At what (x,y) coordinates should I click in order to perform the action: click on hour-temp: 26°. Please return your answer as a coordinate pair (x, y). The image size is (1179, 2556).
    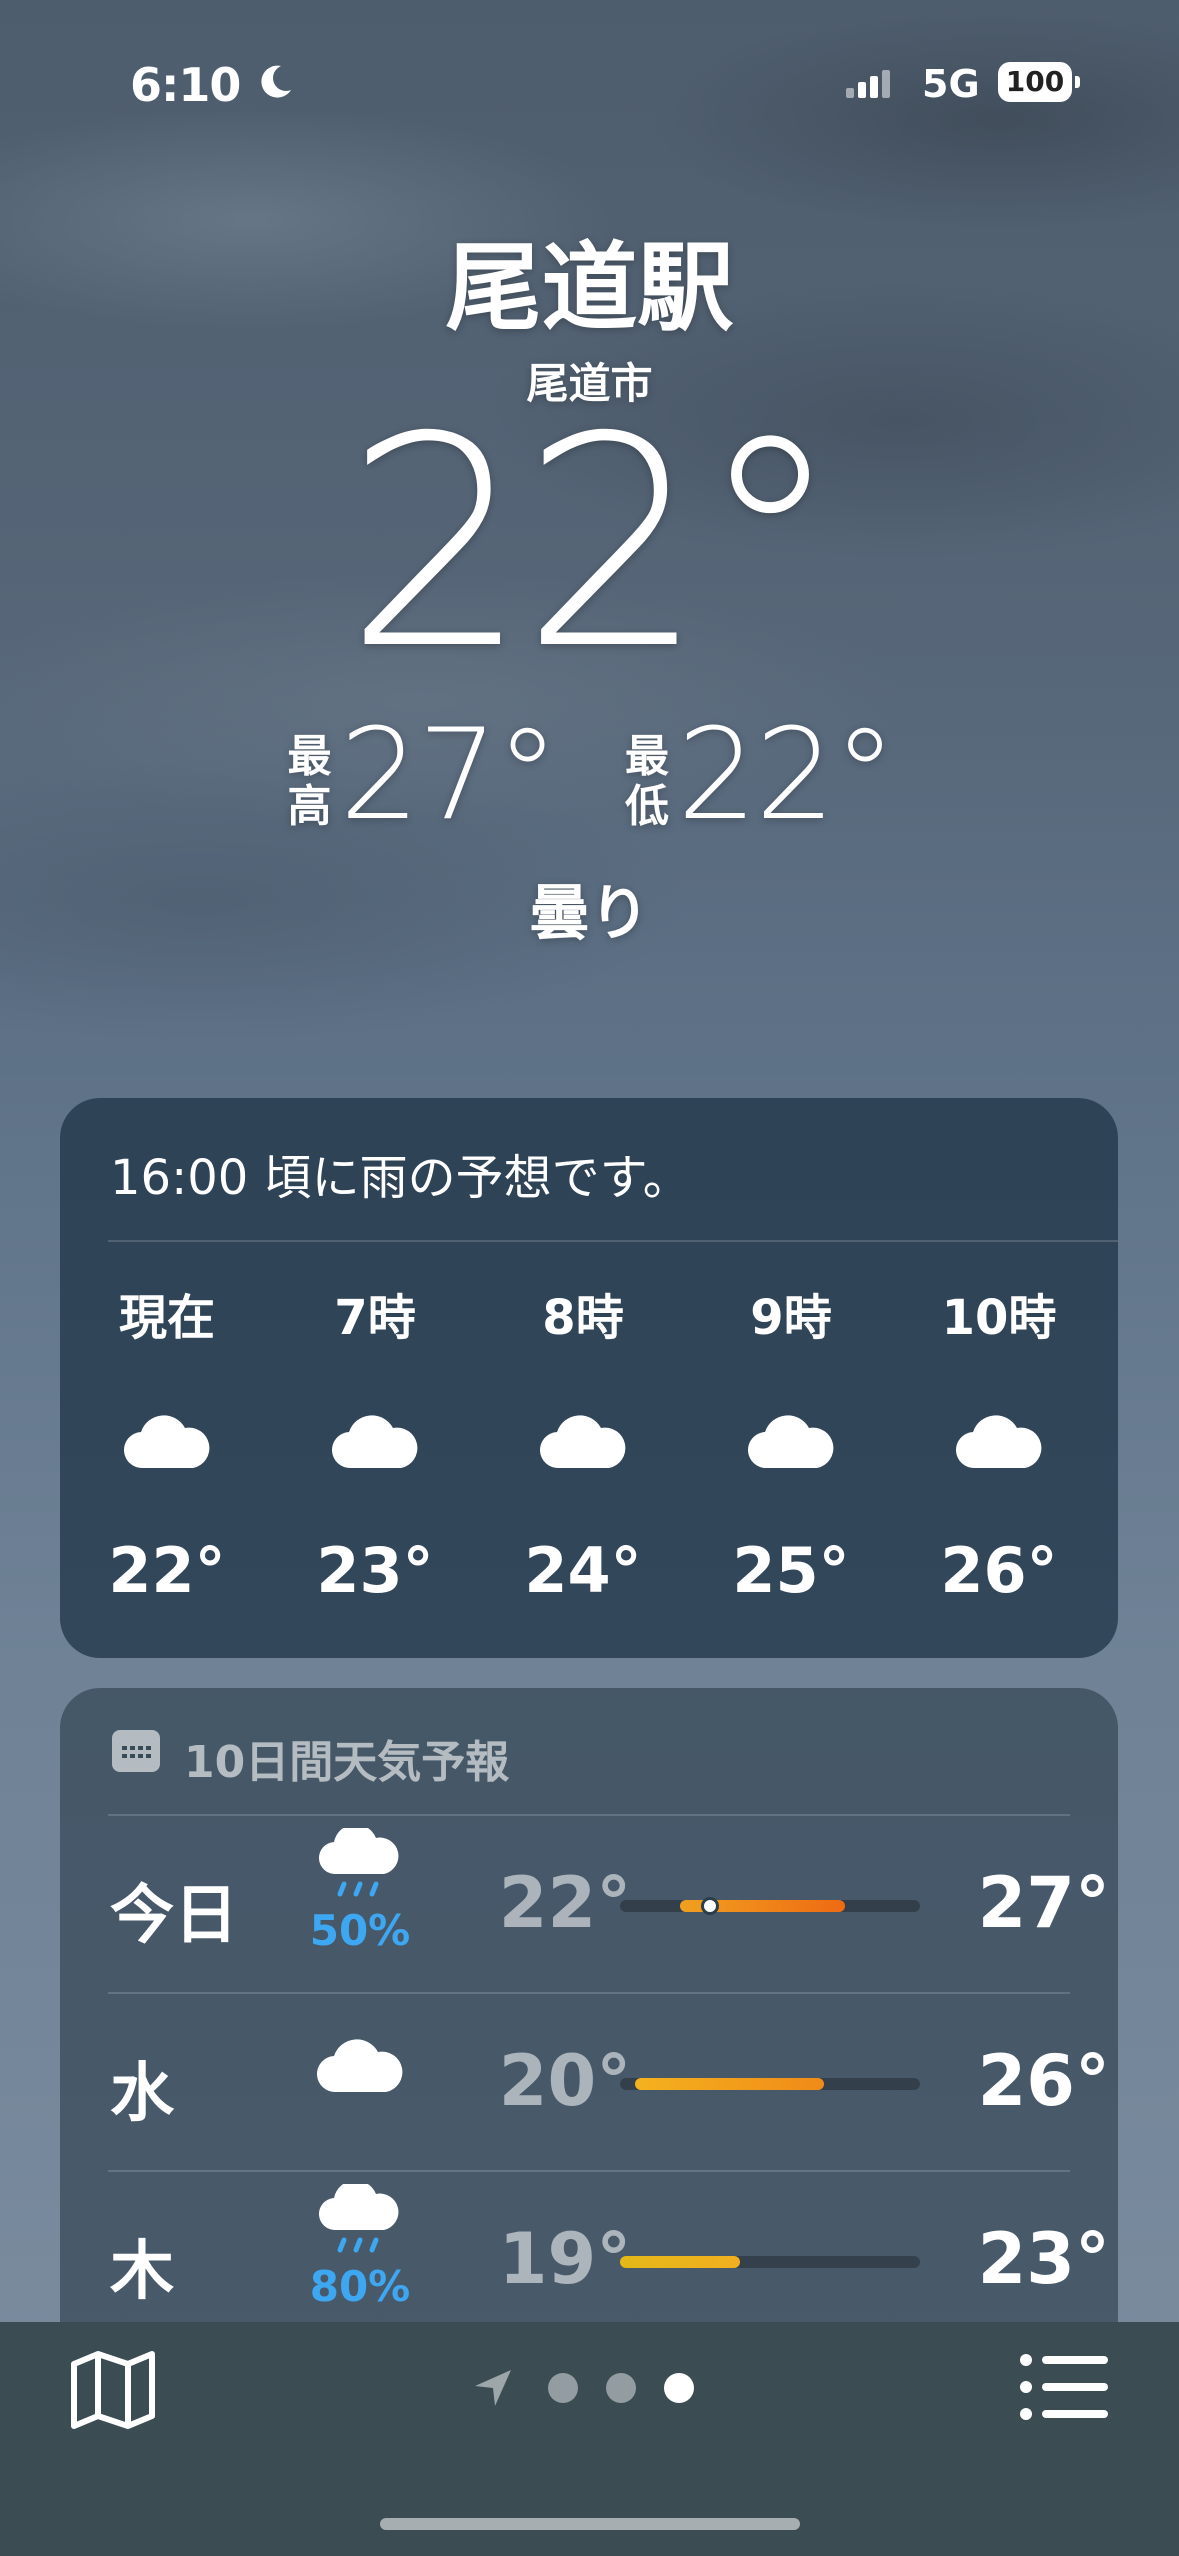
    Looking at the image, I should click on (999, 1570).